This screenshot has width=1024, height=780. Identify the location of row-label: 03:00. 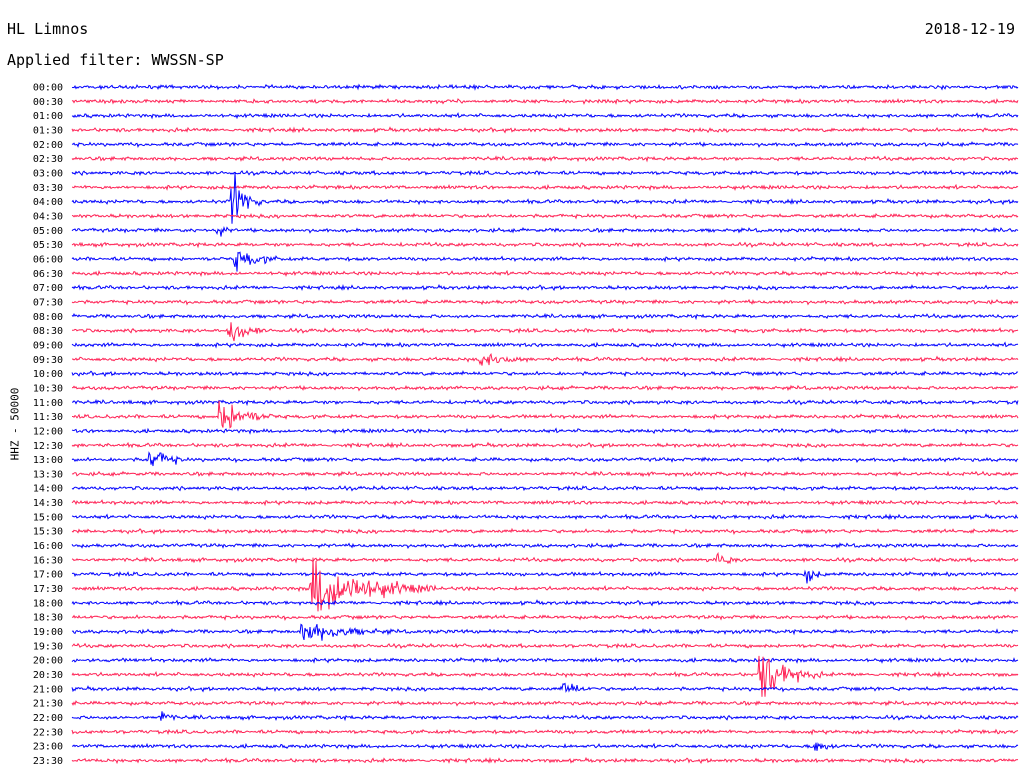
(48, 173).